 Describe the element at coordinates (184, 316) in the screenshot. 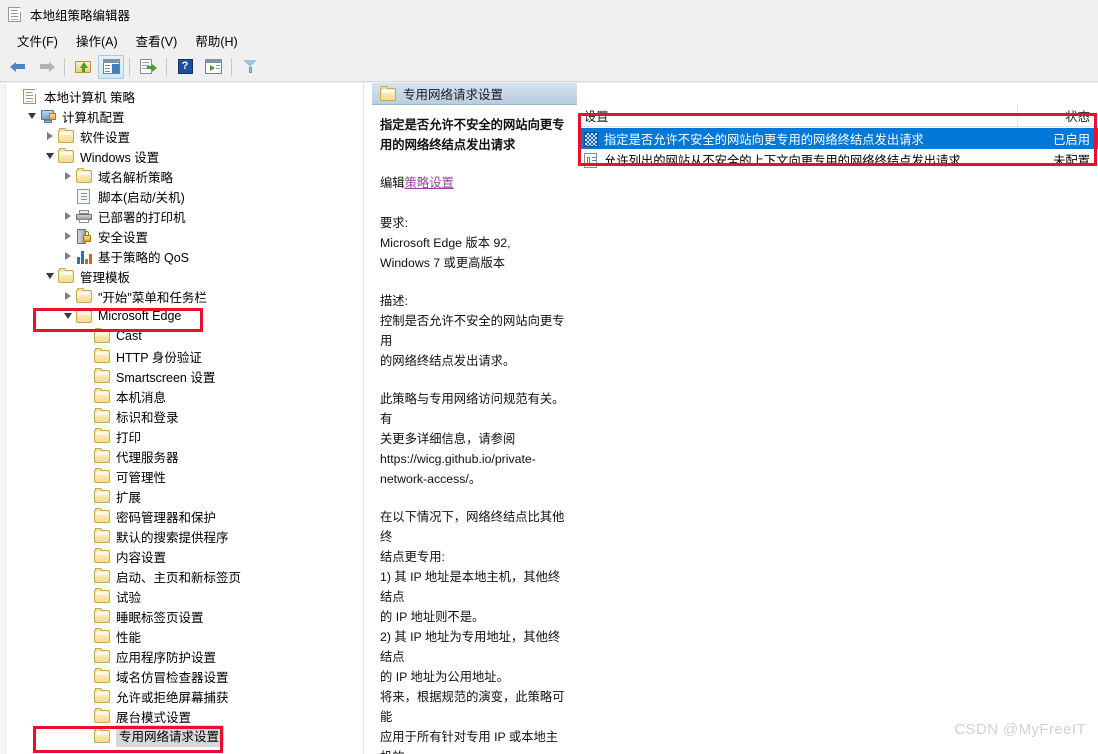

I see `tree-node: Microsoft Edge` at that location.